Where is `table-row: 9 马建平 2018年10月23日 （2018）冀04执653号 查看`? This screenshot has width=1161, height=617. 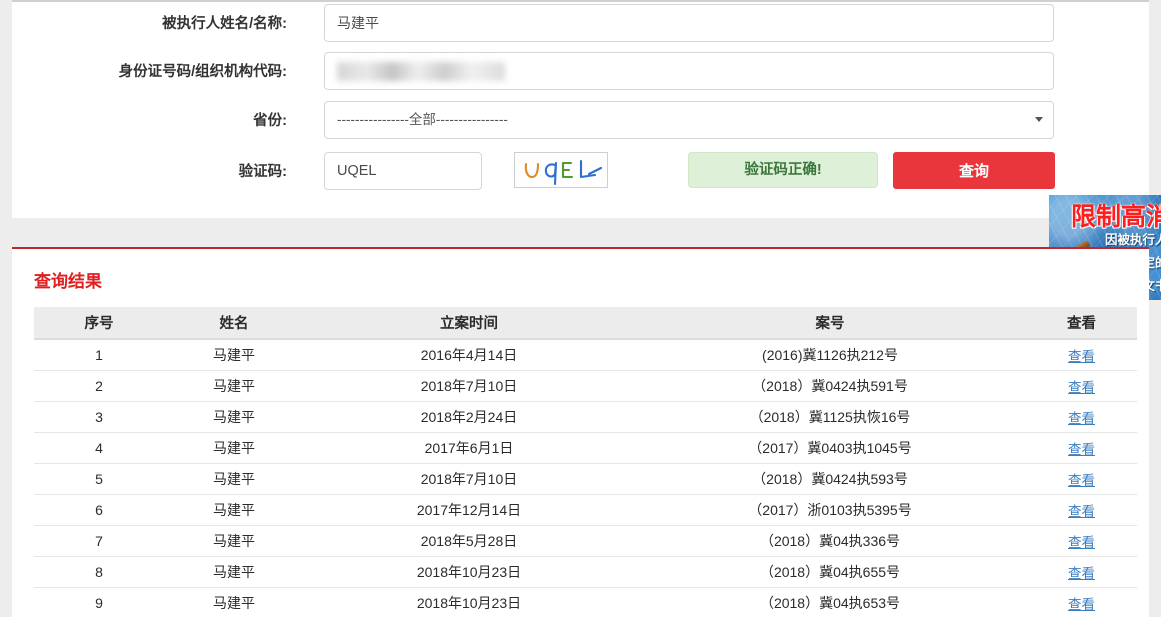
table-row: 9 马建平 2018年10月23日 （2018）冀04执653号 查看 is located at coordinates (585, 602).